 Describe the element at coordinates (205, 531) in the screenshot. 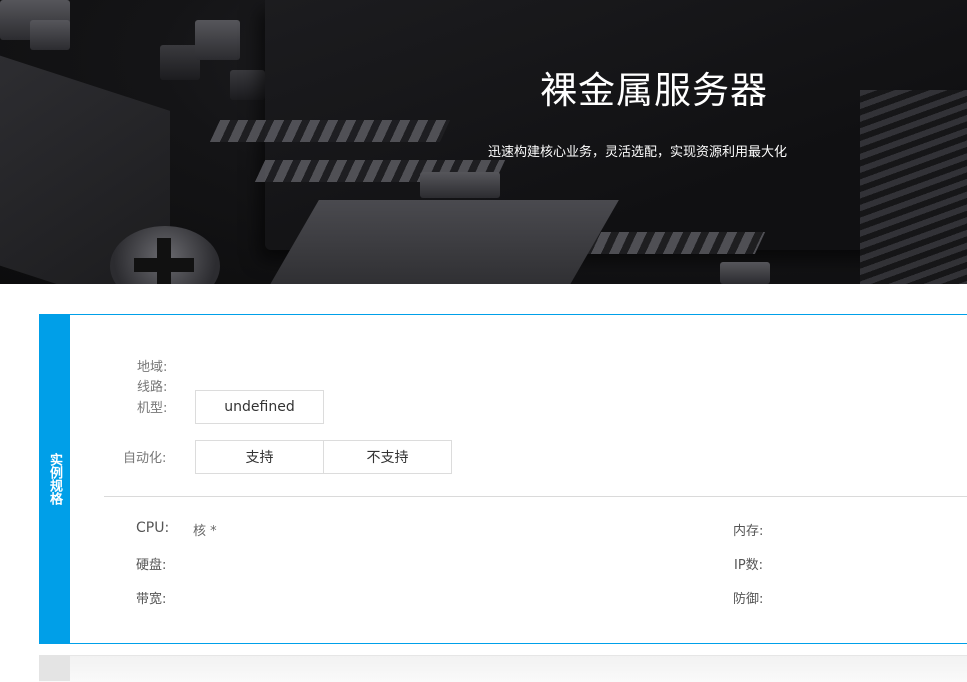

I see `cpu-value: 核 *` at that location.